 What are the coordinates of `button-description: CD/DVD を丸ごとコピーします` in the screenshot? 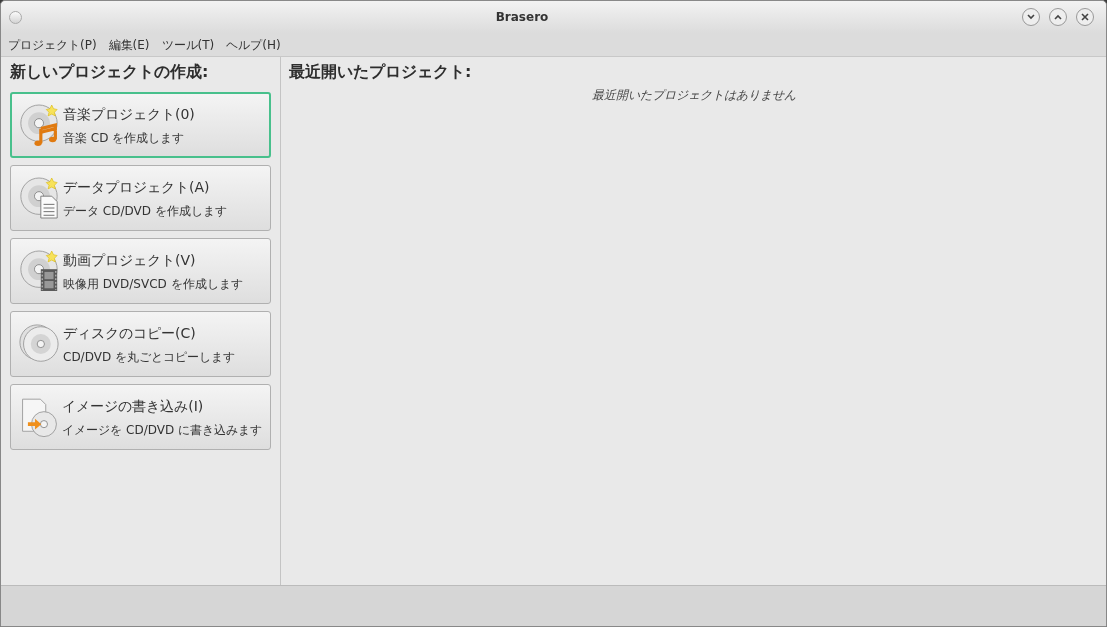 It's located at (149, 357).